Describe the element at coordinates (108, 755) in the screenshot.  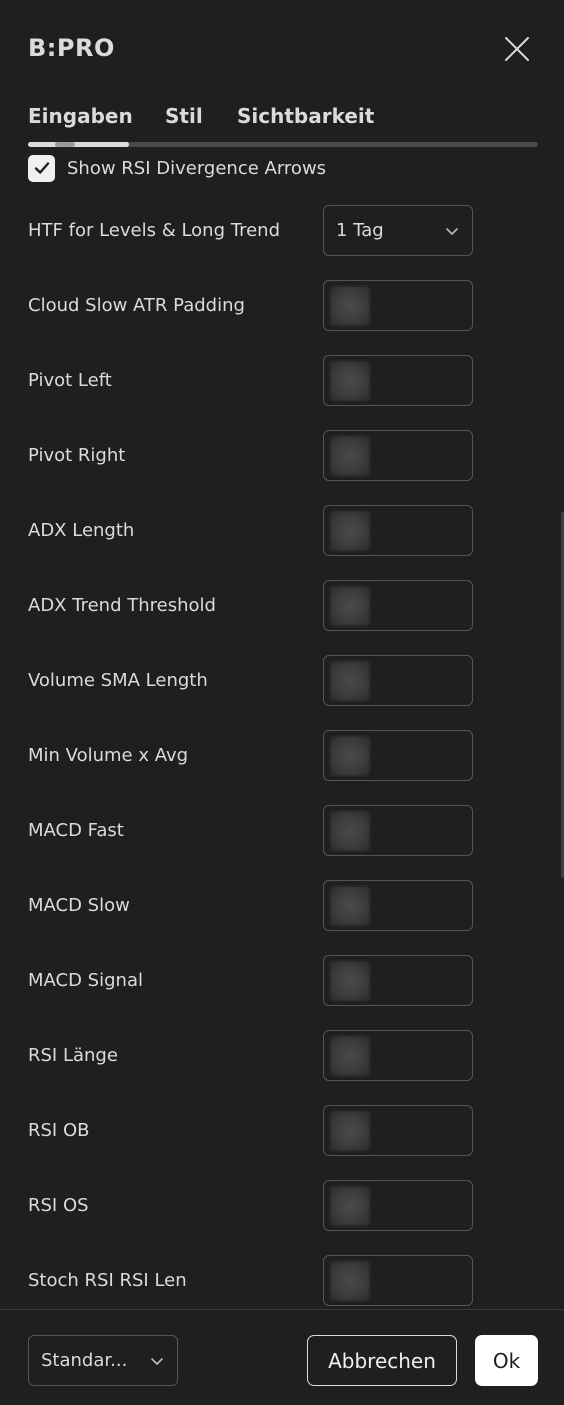
I see `setting-label: Min Volume x Avg` at that location.